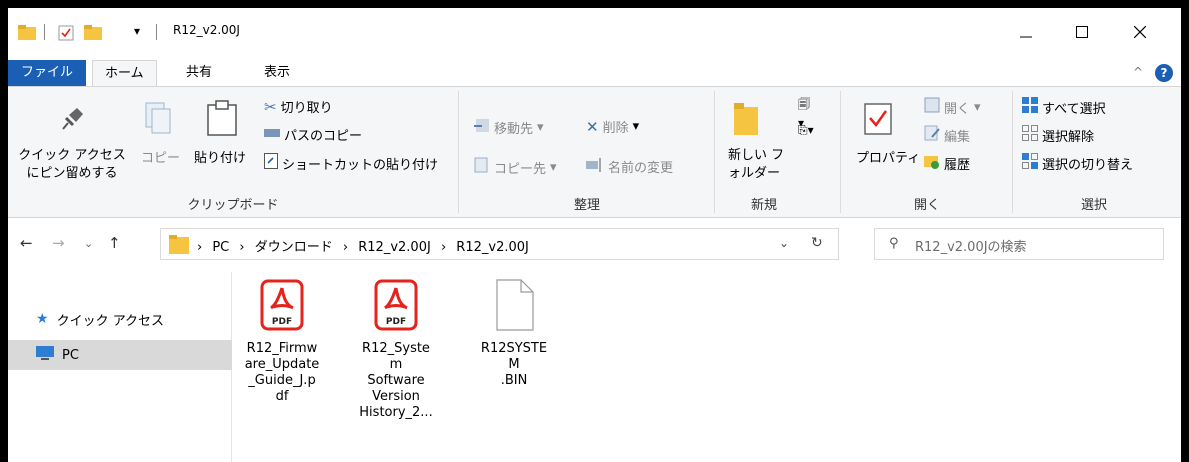 This screenshot has width=1189, height=462. What do you see at coordinates (1026, 32) in the screenshot?
I see `minimize-button` at bounding box center [1026, 32].